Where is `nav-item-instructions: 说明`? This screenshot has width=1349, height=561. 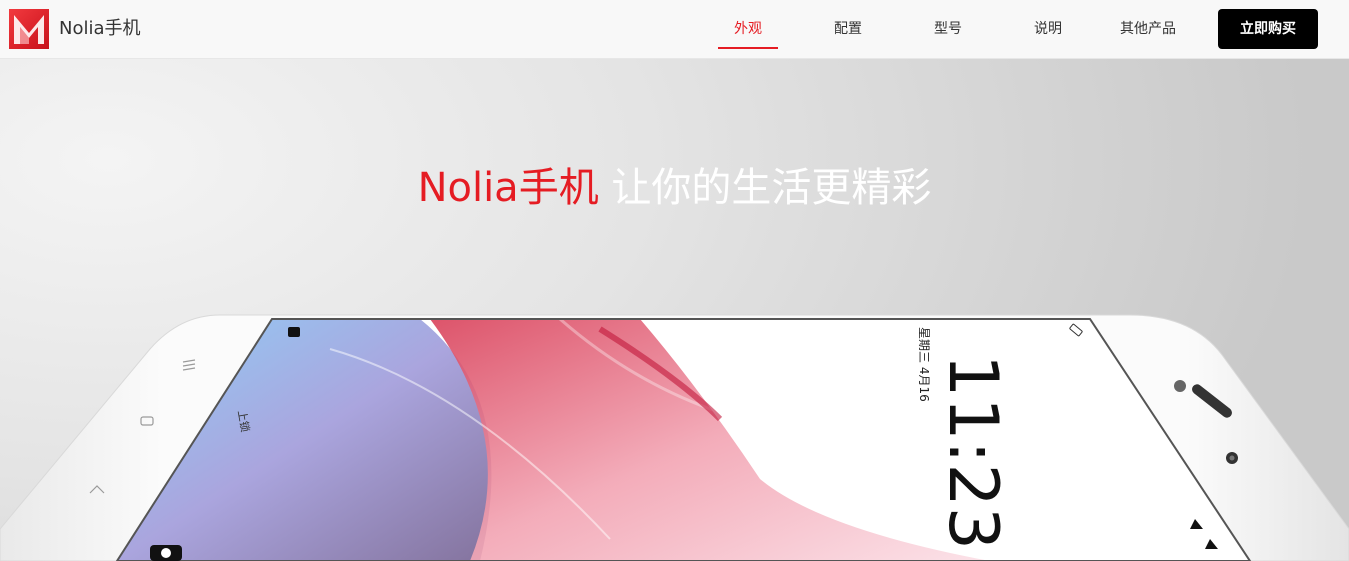
nav-item-instructions: 说明 is located at coordinates (1048, 29).